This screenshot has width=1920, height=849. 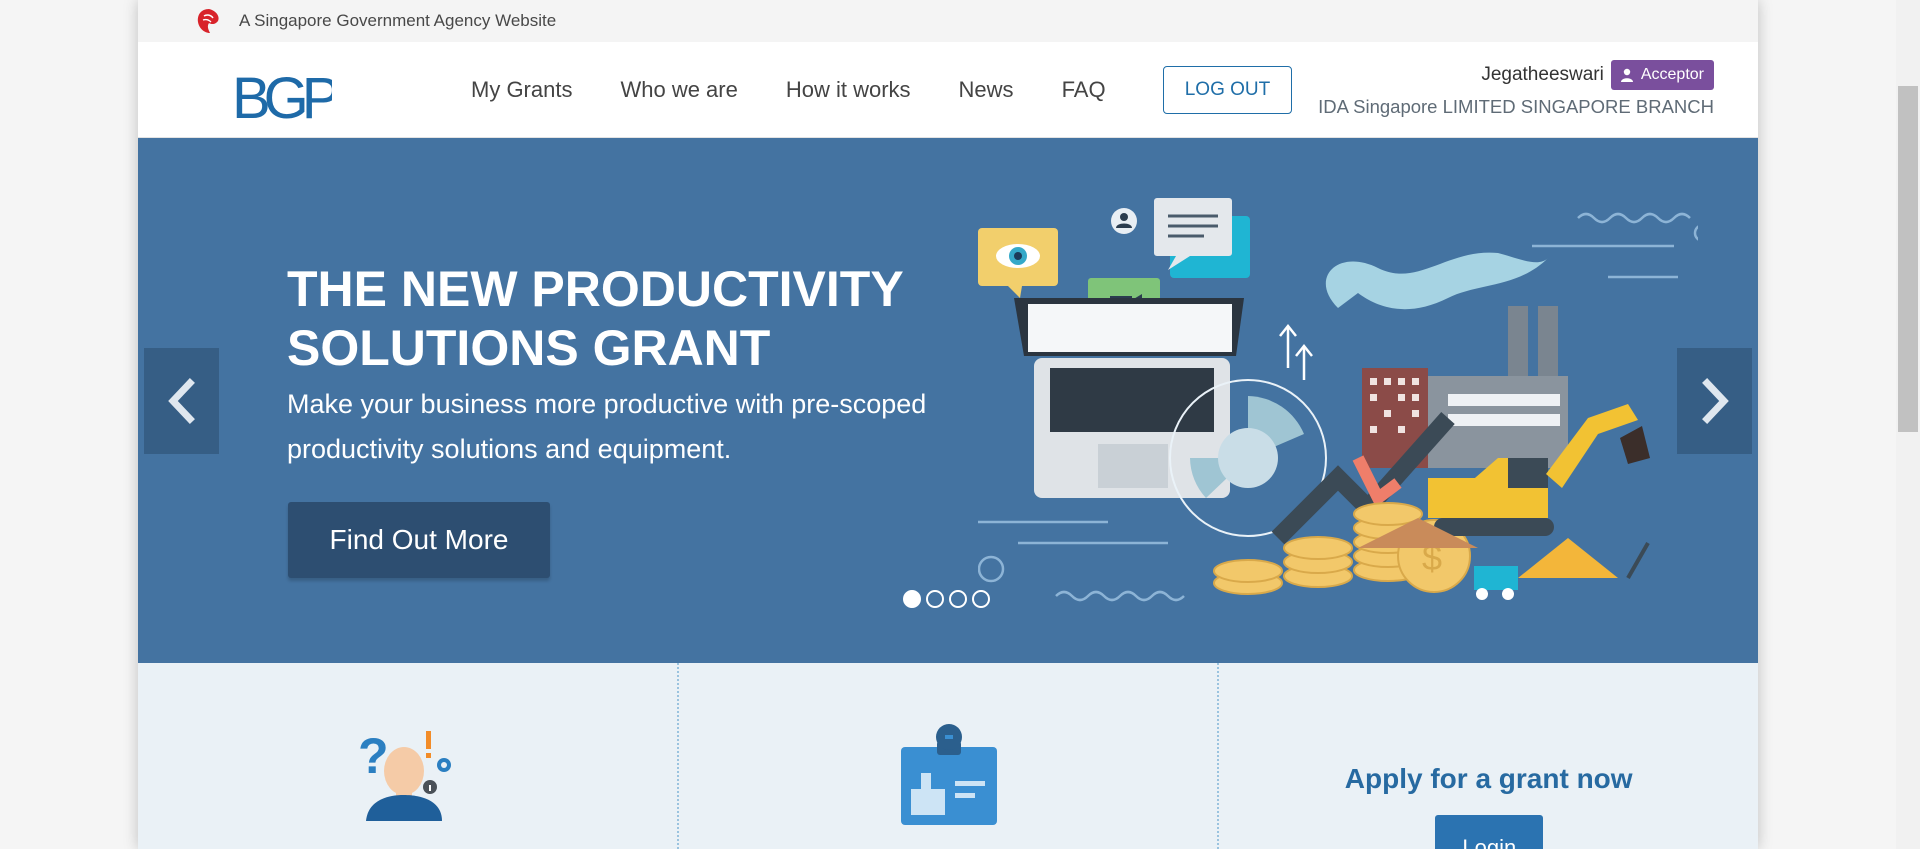 I want to click on find-out-more-button: Find Out More, so click(x=419, y=540).